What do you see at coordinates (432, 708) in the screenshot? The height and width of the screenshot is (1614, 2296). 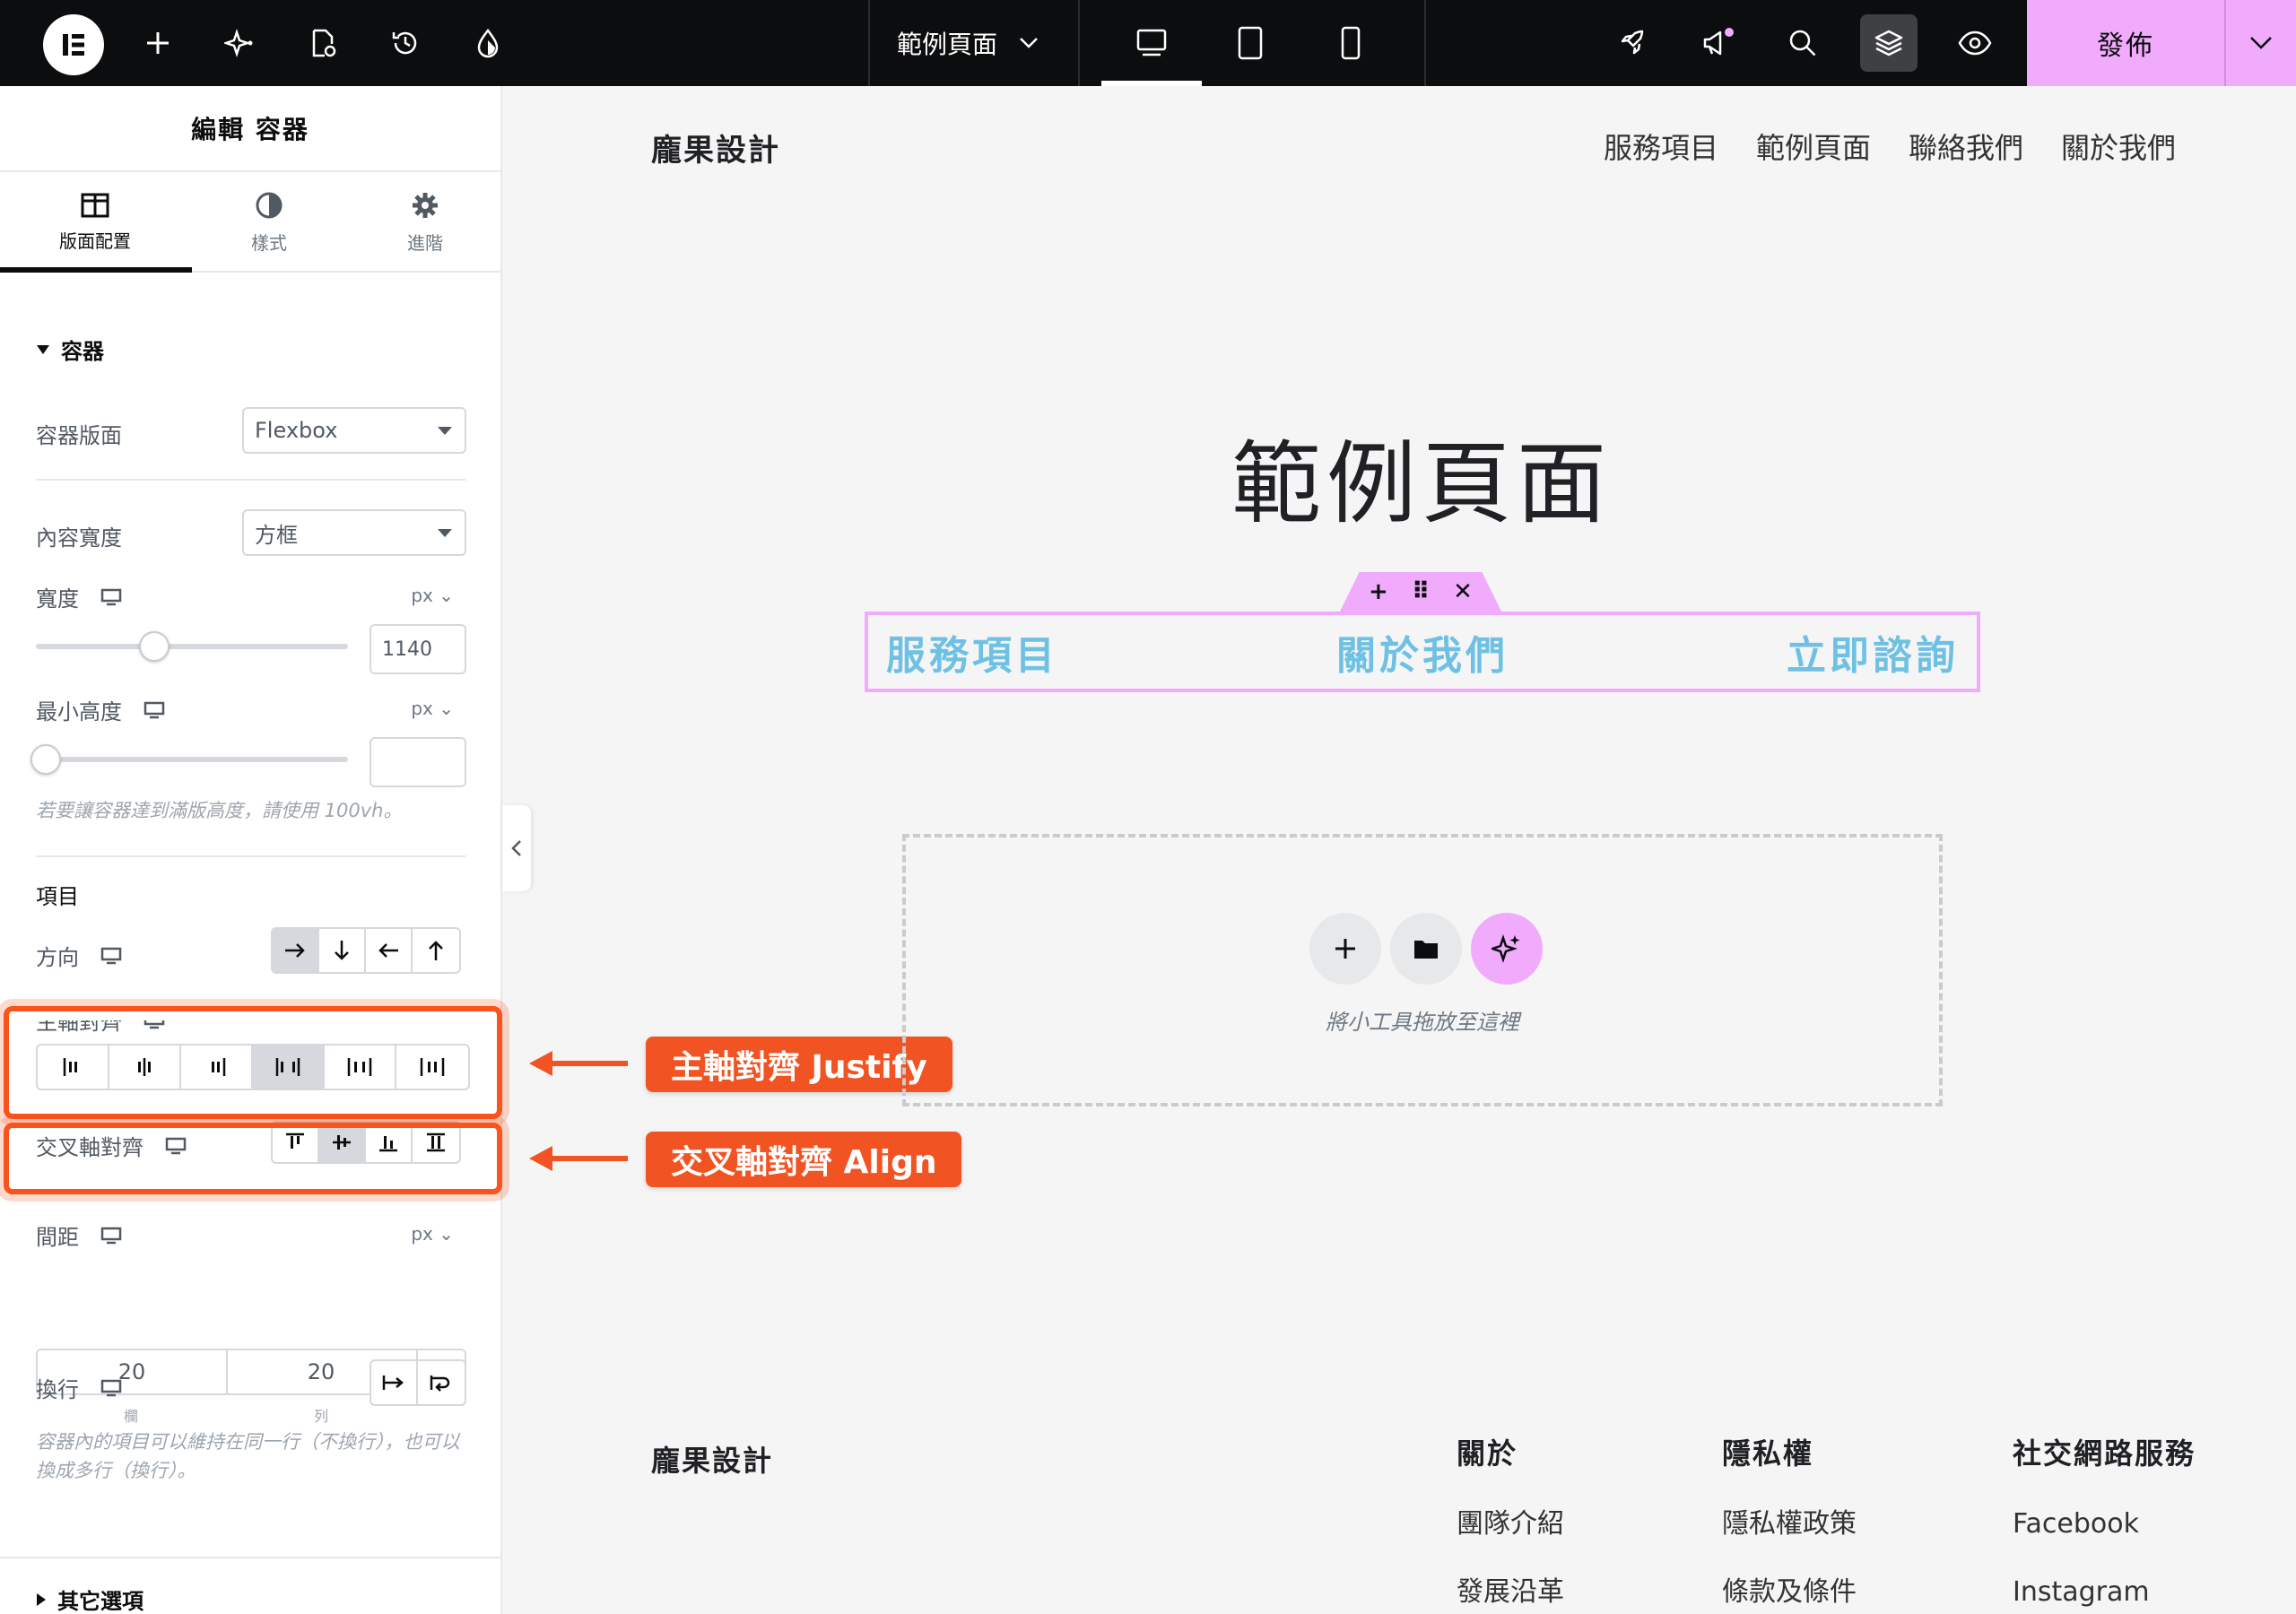 I see `min-height-unit-select: px ⌄` at bounding box center [432, 708].